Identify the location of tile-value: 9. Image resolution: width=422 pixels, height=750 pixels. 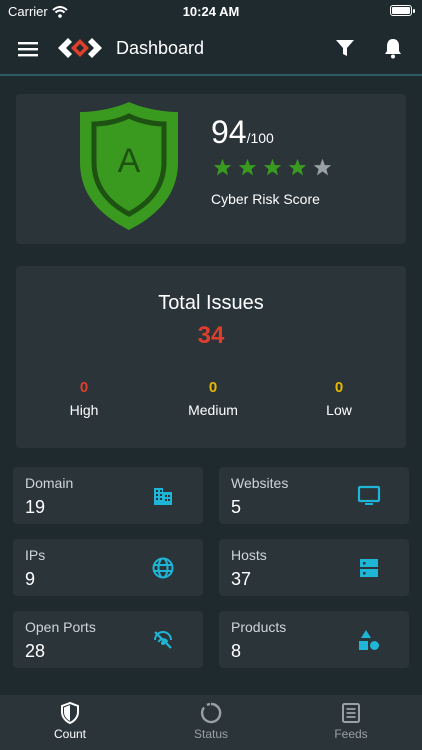
(30, 579).